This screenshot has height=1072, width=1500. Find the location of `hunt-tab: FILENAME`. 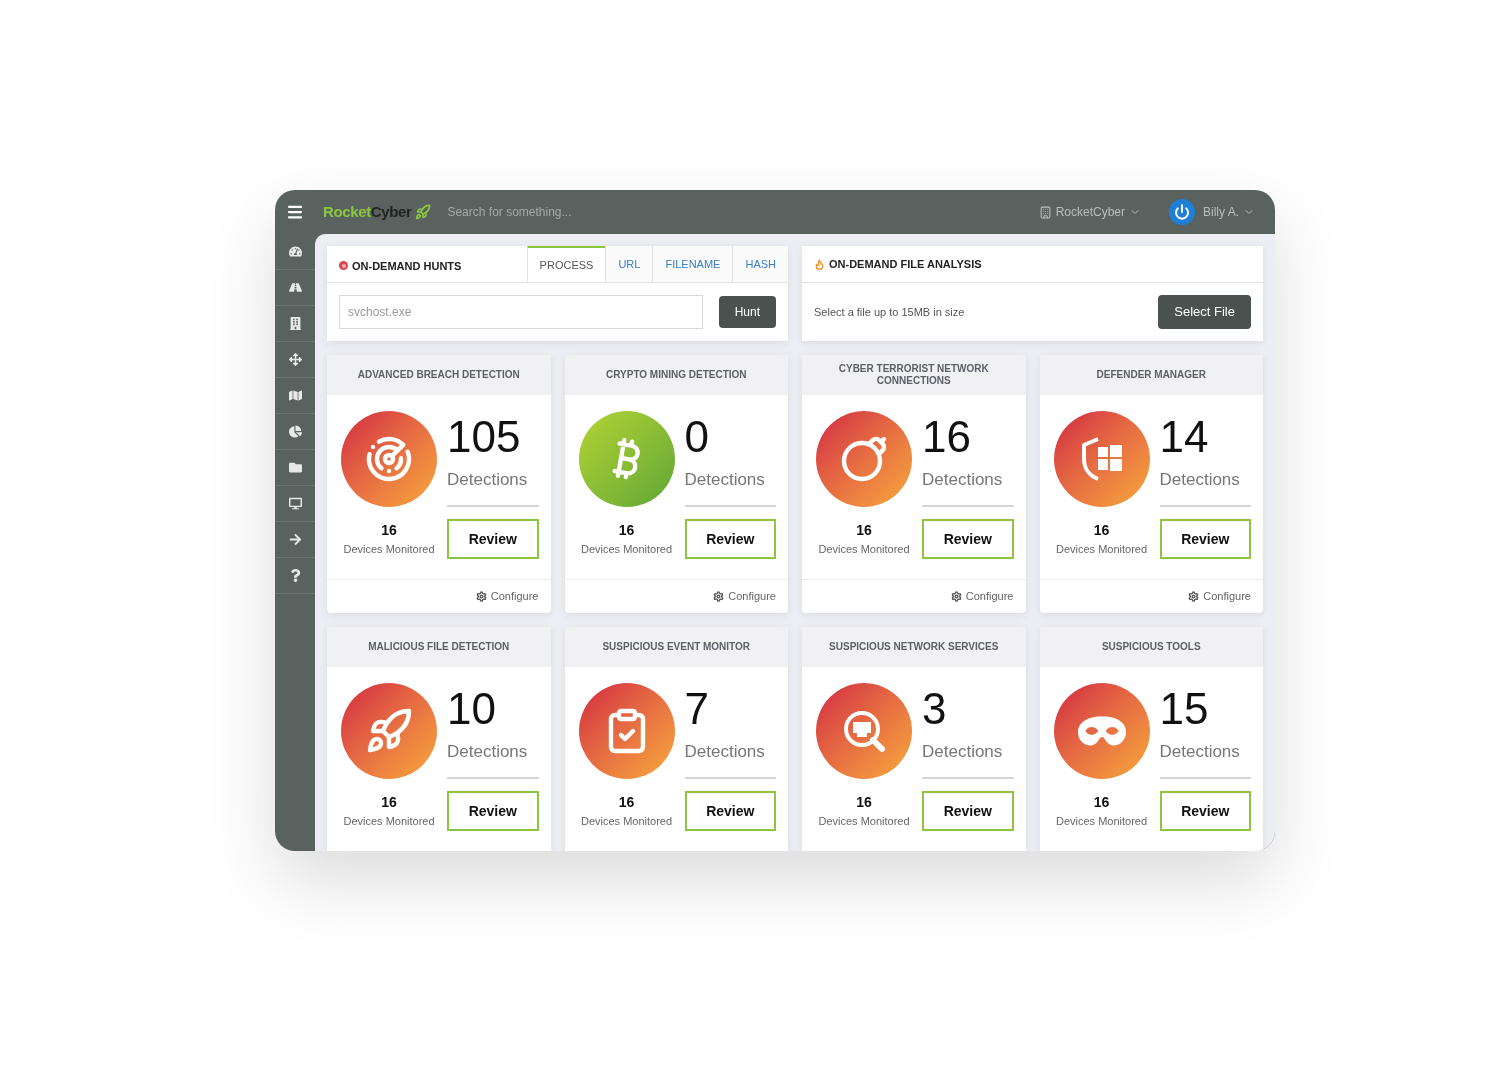

hunt-tab: FILENAME is located at coordinates (692, 264).